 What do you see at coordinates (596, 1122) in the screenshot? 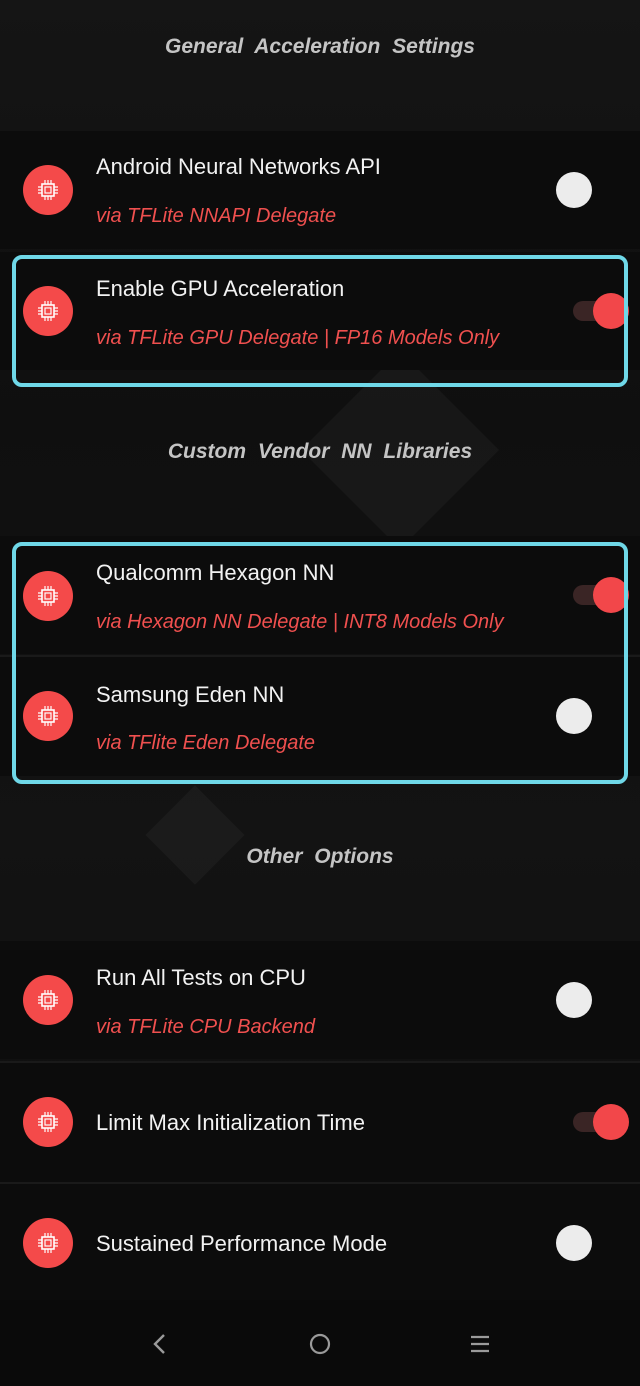
I see `init-time-toggle` at bounding box center [596, 1122].